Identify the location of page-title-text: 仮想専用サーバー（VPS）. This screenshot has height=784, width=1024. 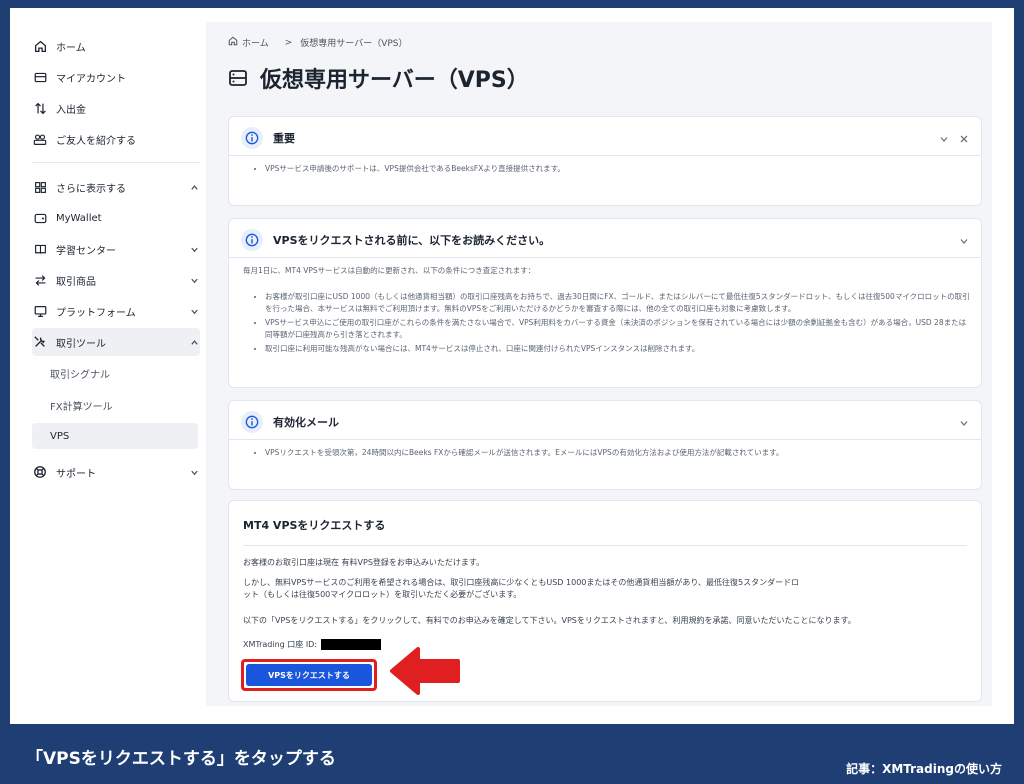
(394, 80).